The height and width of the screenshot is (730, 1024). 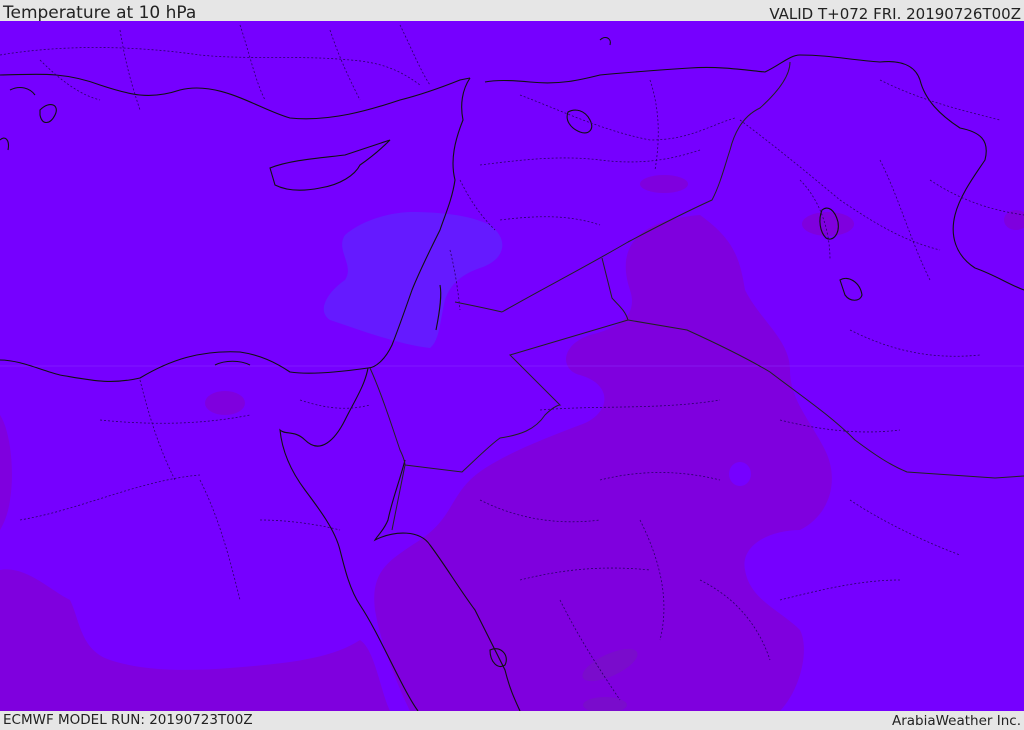 What do you see at coordinates (100, 13) in the screenshot?
I see `map-title: Temperature at 10 hPa` at bounding box center [100, 13].